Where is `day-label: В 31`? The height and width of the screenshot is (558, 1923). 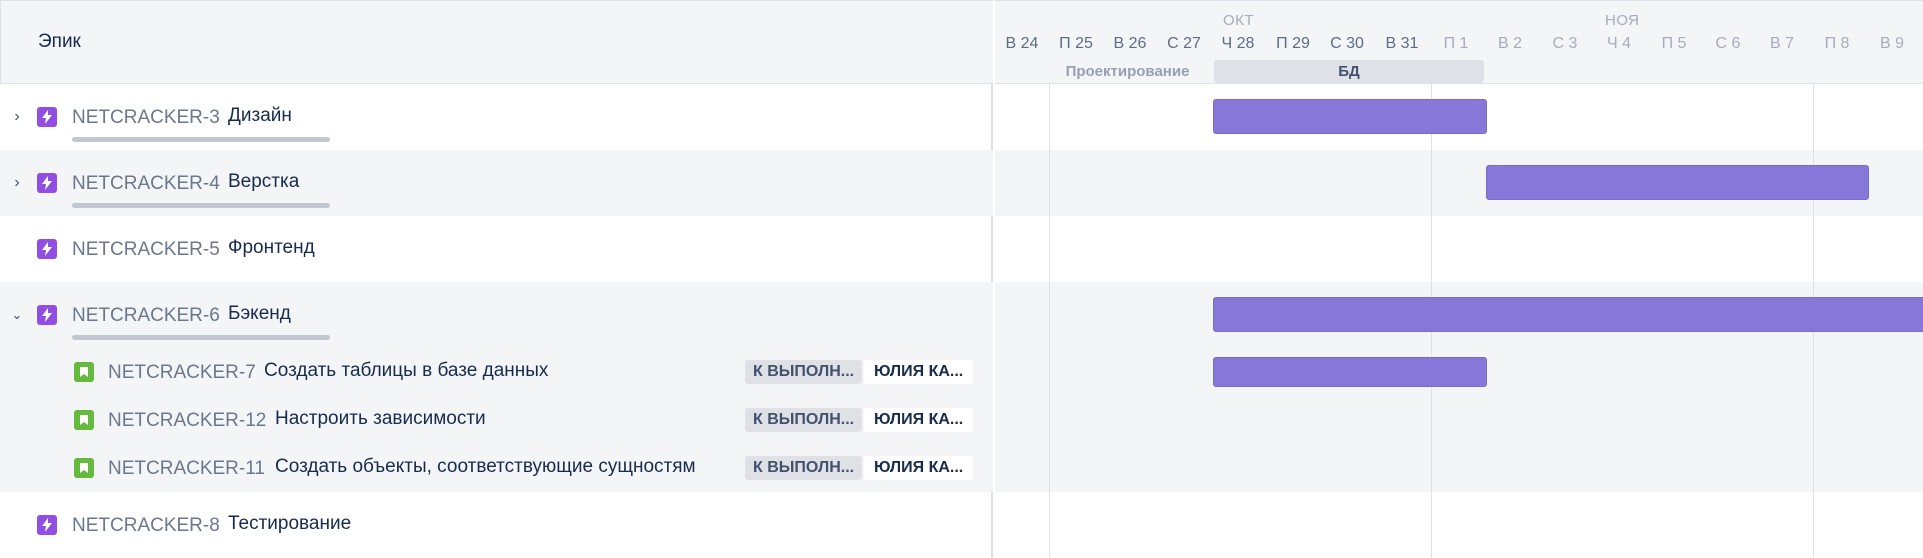 day-label: В 31 is located at coordinates (1402, 43).